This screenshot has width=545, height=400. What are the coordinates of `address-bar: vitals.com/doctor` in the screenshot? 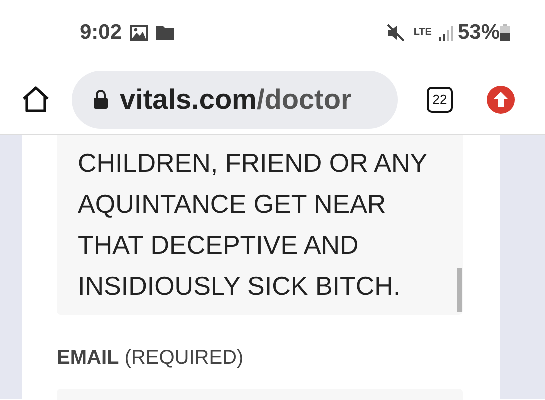 It's located at (235, 99).